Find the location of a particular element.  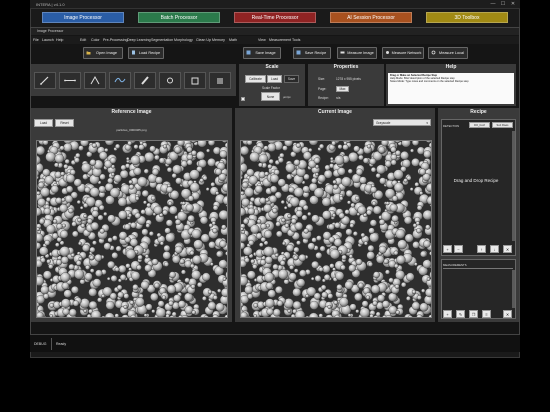

menu-edit: Edit is located at coordinates (83, 40).